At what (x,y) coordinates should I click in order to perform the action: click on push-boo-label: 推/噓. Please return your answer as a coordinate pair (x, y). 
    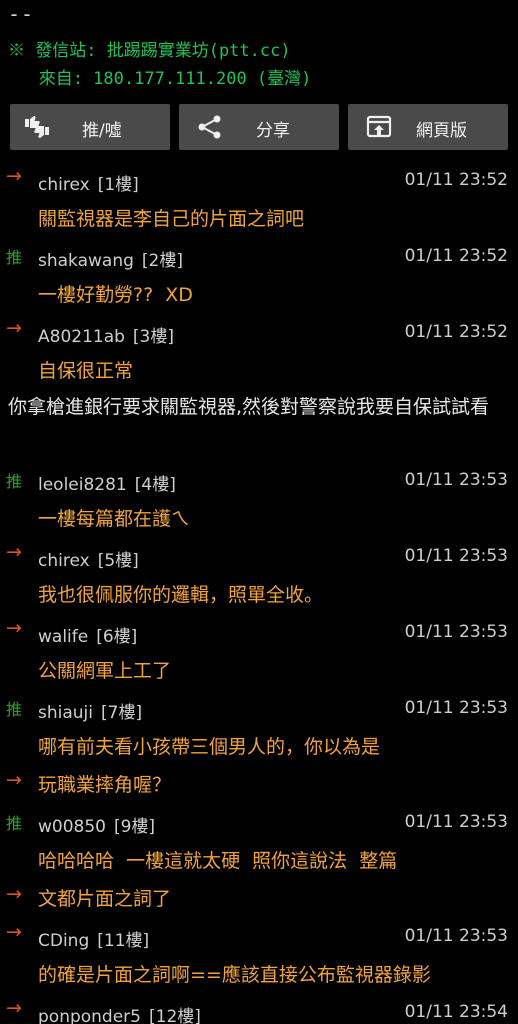
    Looking at the image, I should click on (102, 131).